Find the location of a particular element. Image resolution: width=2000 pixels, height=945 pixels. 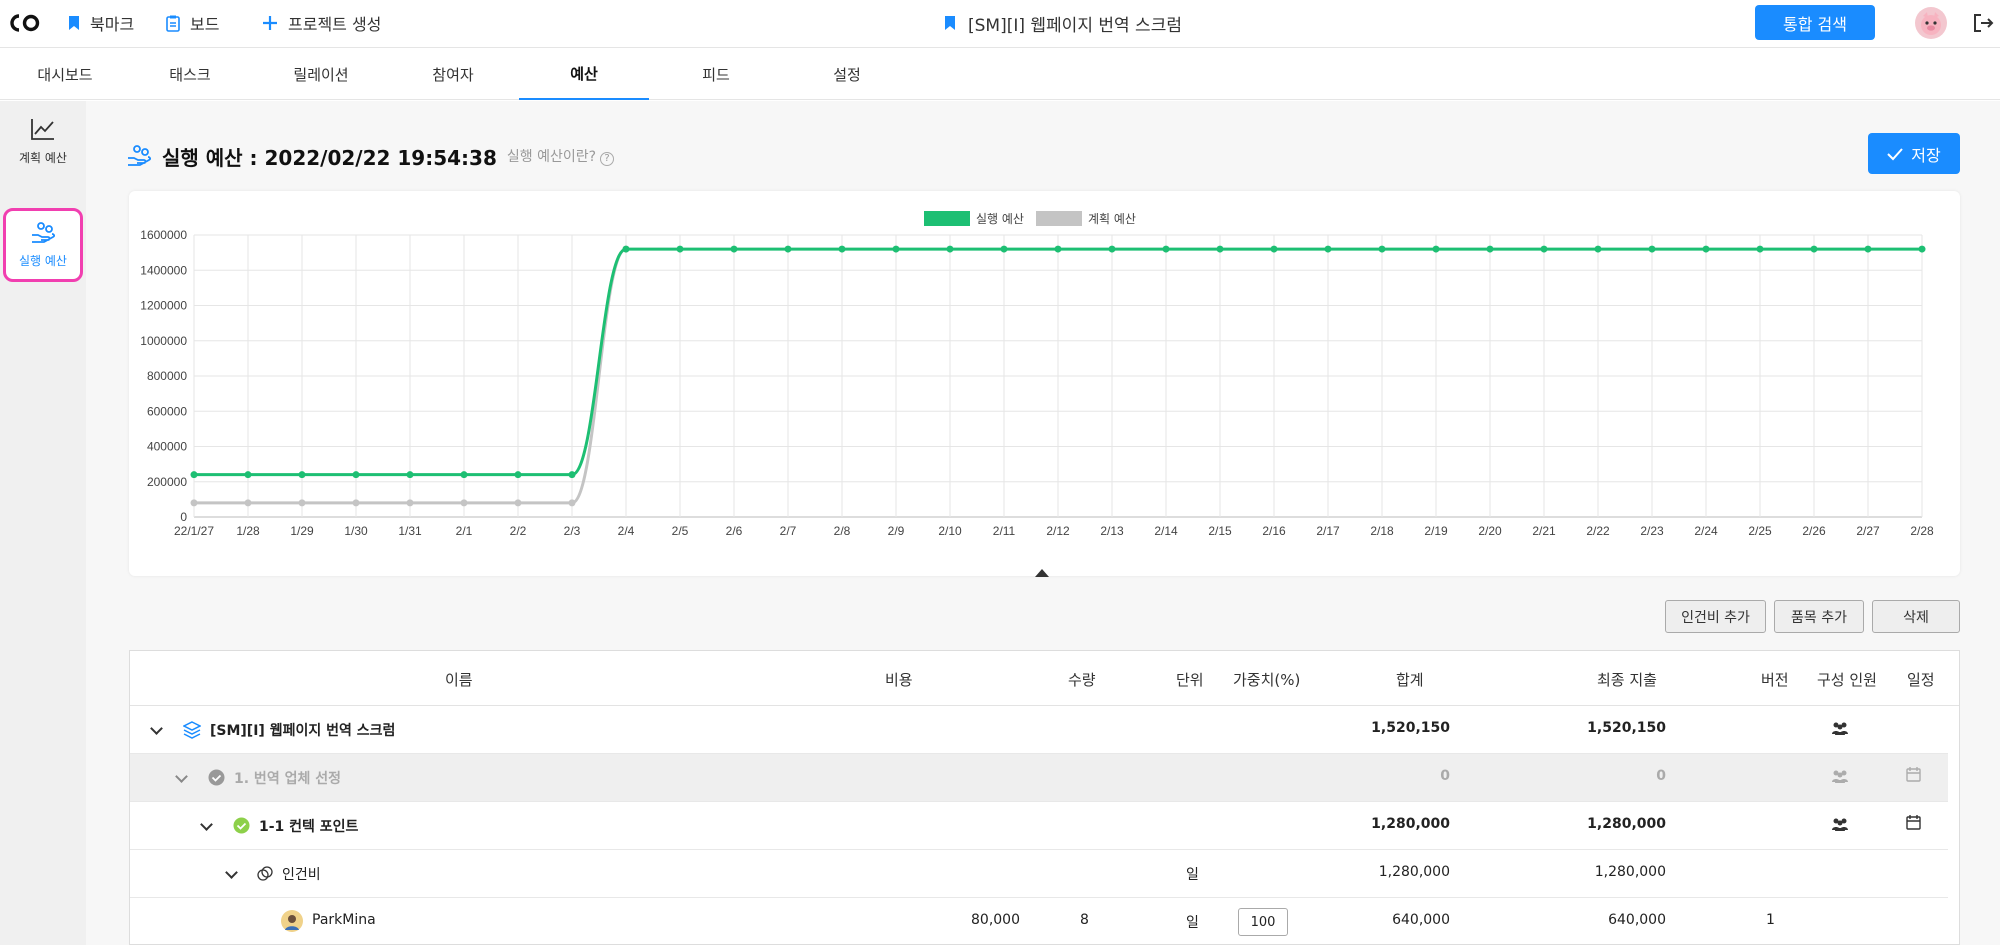

weight-input: 100 is located at coordinates (1263, 922).